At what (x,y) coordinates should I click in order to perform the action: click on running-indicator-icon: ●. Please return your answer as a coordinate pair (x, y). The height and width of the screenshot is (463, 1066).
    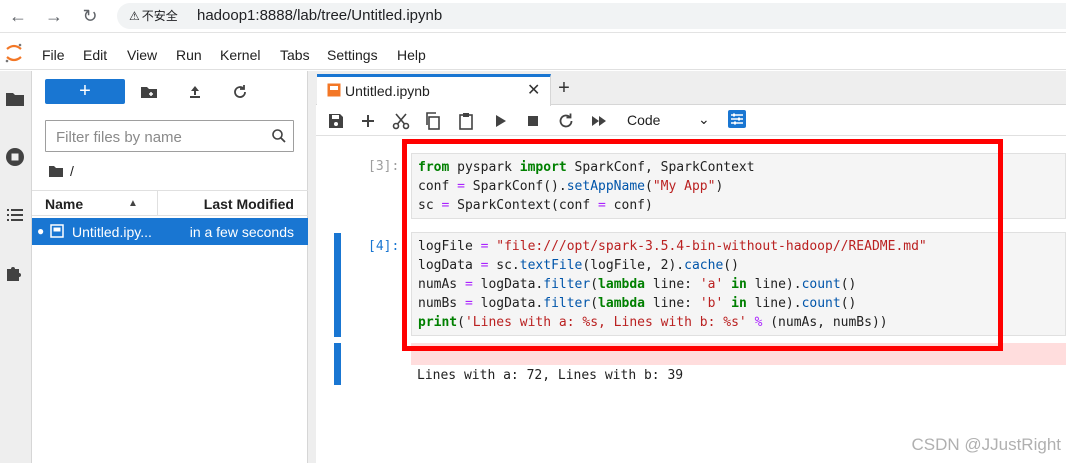
    Looking at the image, I should click on (41, 231).